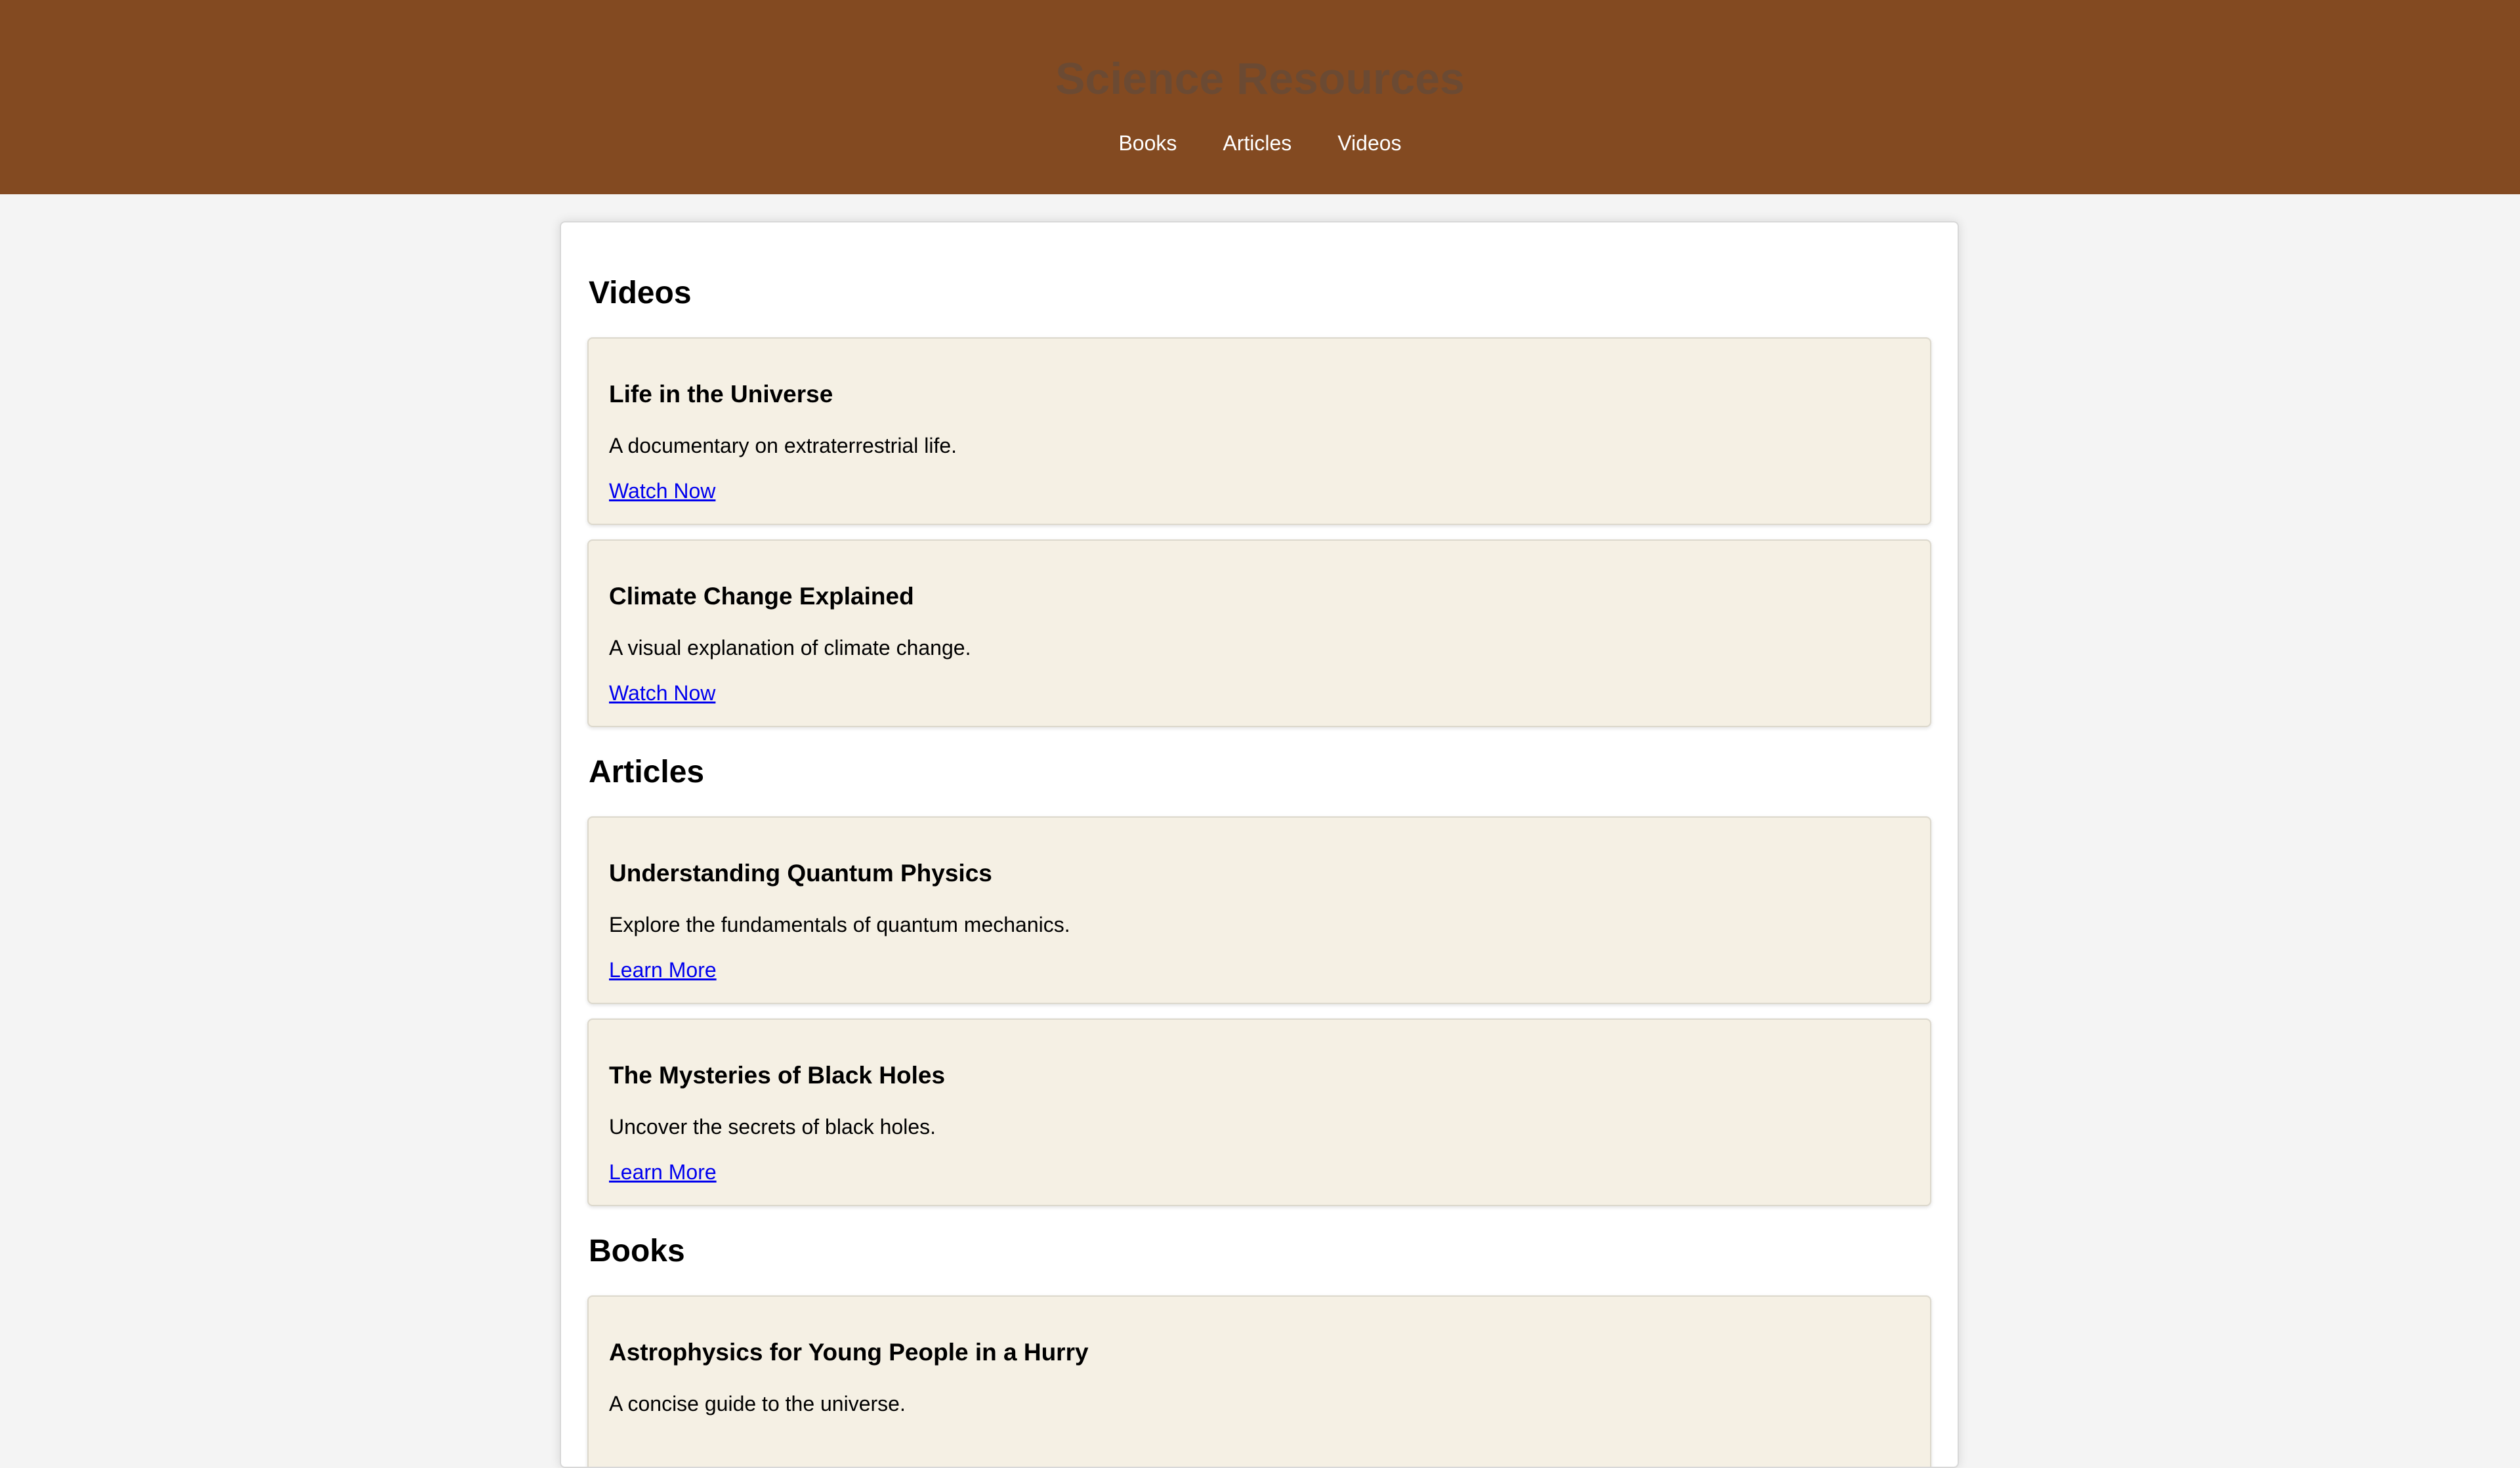 The image size is (2520, 1468). Describe the element at coordinates (721, 394) in the screenshot. I see `resource-title: Life in the Universe` at that location.